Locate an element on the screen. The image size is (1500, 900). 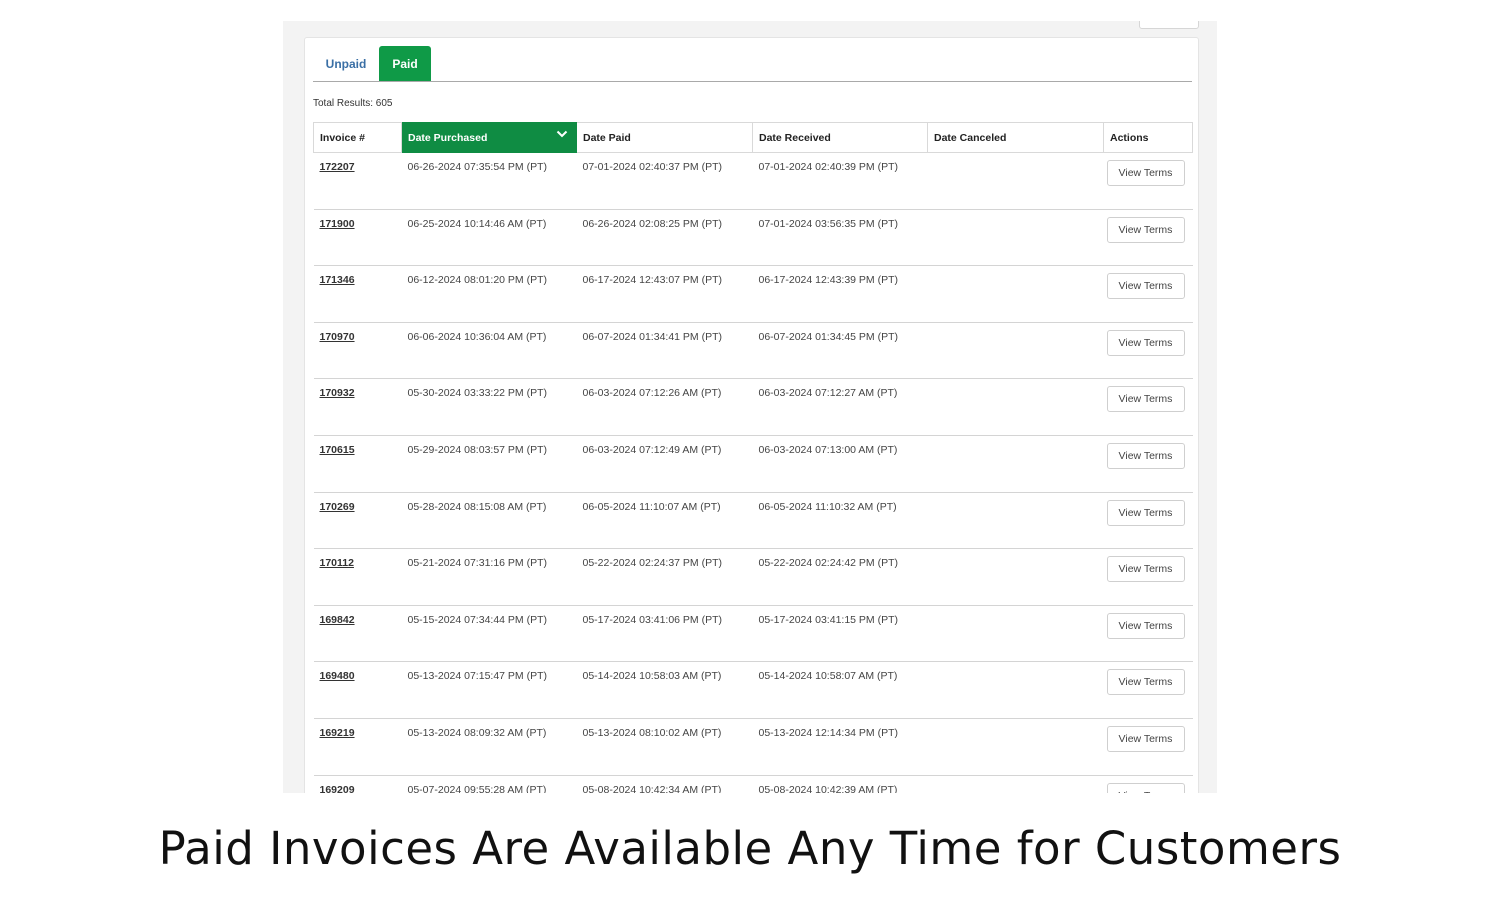
date-paid-cell: 05-08-2024 10:42:34 AM (PT) is located at coordinates (664, 784).